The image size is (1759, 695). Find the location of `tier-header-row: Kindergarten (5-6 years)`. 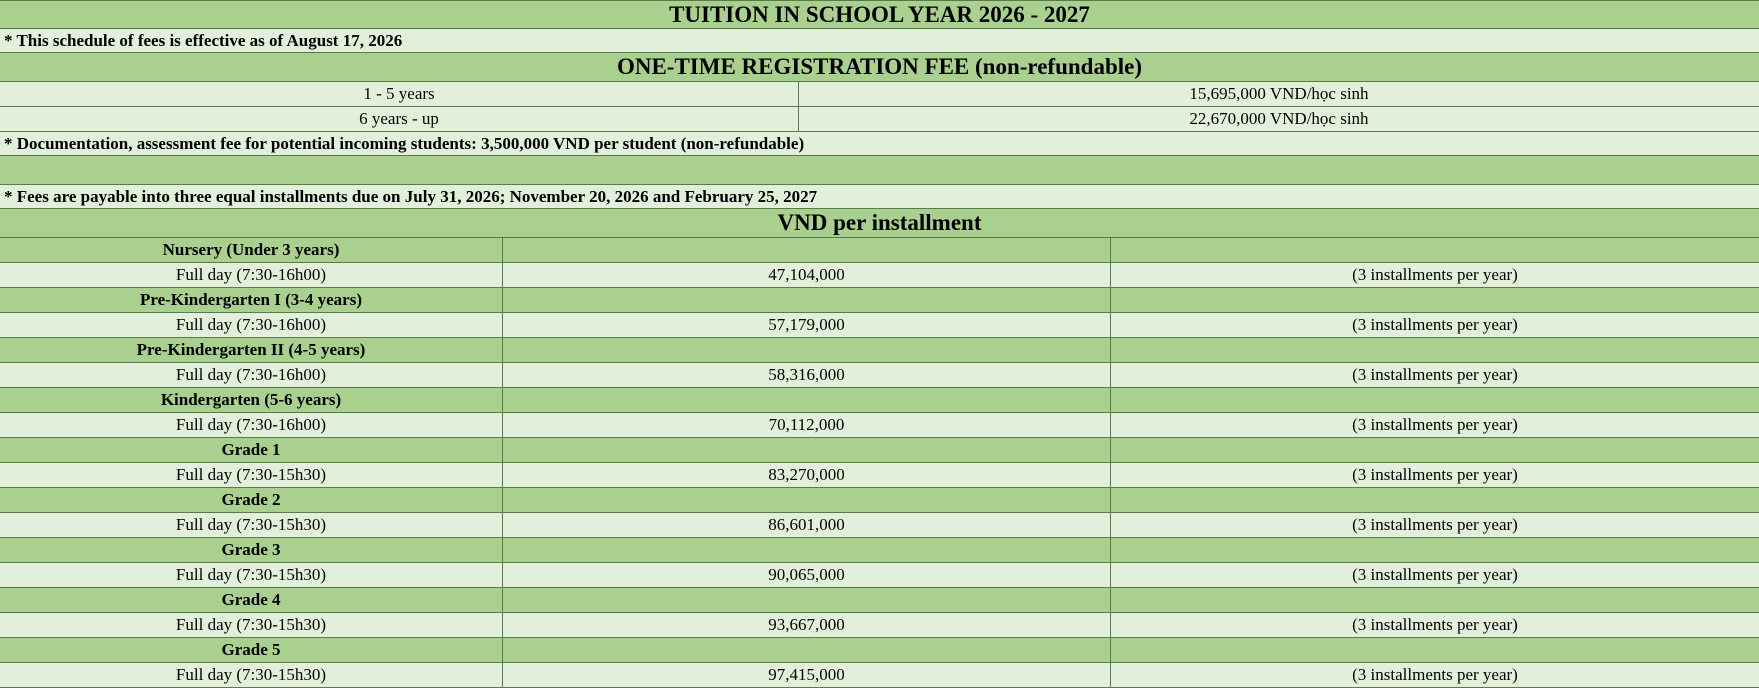

tier-header-row: Kindergarten (5-6 years) is located at coordinates (879, 400).